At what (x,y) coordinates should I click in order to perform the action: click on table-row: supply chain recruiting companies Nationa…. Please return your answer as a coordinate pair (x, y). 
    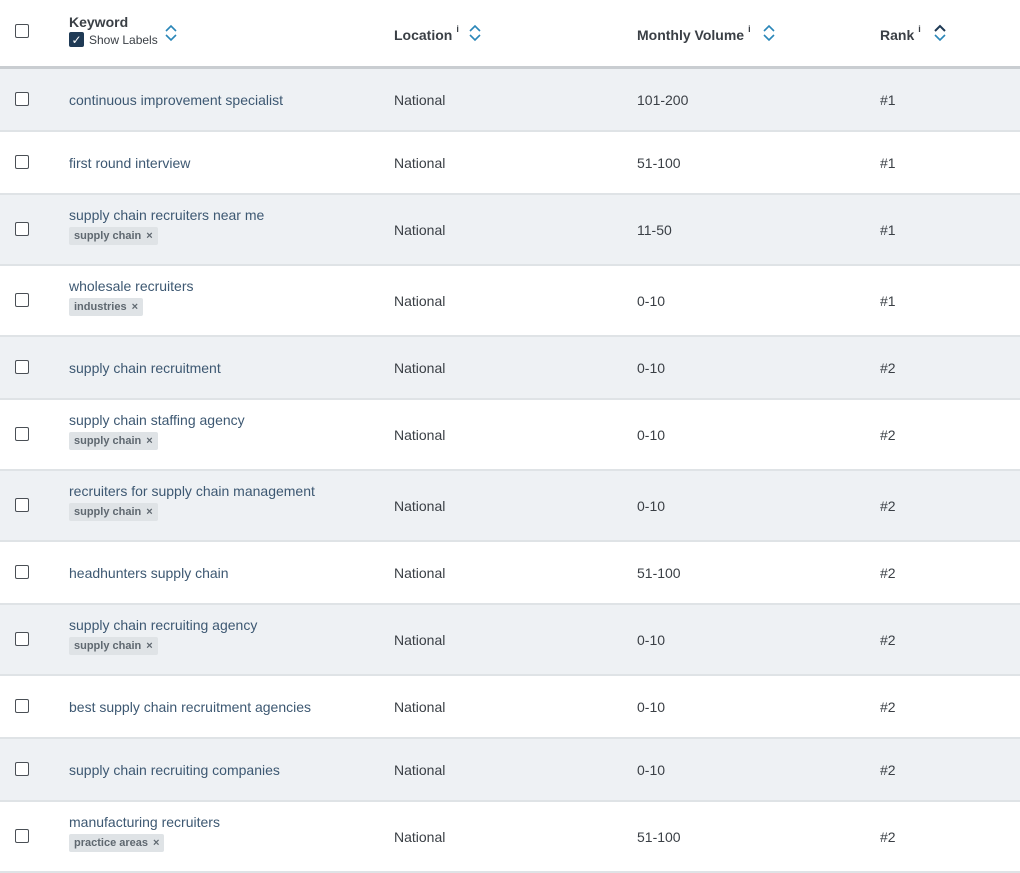
    Looking at the image, I should click on (510, 770).